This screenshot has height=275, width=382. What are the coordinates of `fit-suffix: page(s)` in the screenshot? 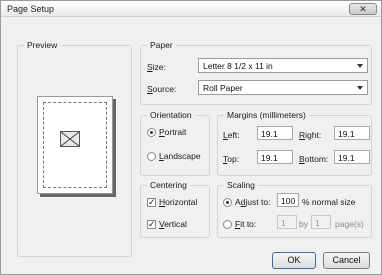 It's located at (349, 224).